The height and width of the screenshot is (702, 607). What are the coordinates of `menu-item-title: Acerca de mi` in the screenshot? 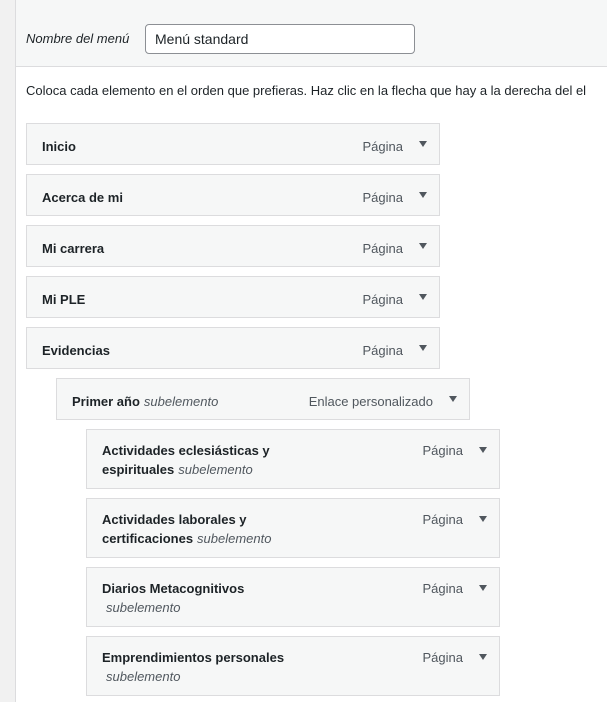 It's located at (82, 197).